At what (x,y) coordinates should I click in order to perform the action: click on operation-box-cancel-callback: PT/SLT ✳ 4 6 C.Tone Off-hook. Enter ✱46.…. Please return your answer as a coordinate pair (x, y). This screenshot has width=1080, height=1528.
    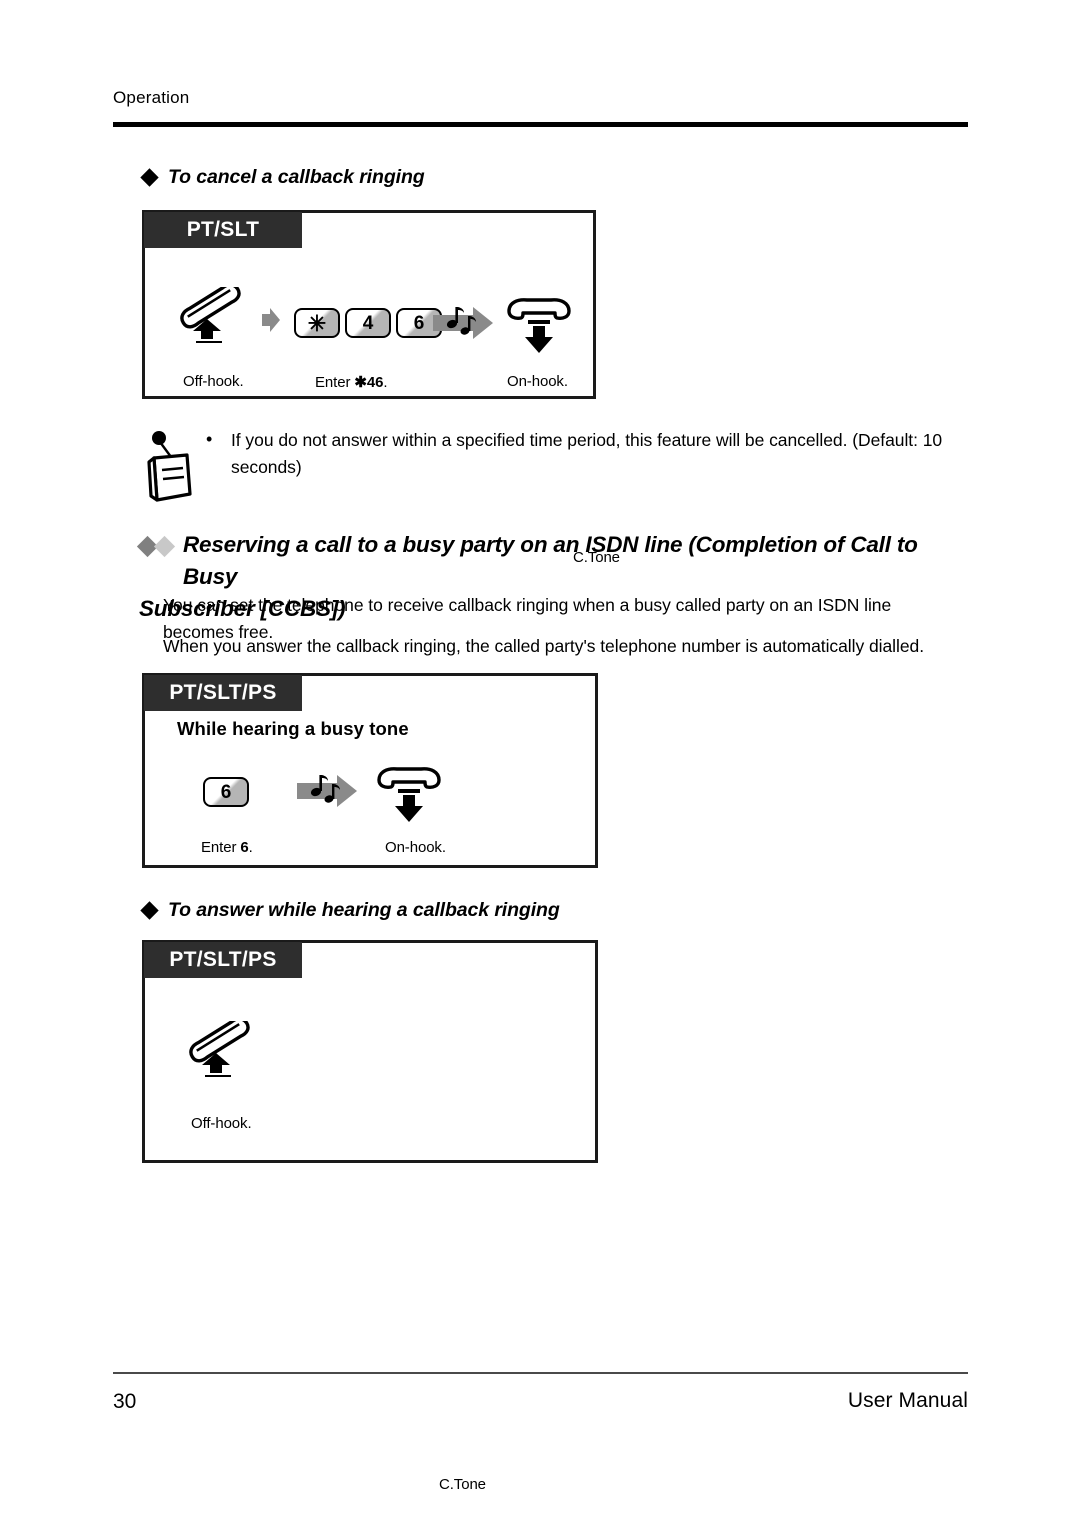
    Looking at the image, I should click on (381, 388).